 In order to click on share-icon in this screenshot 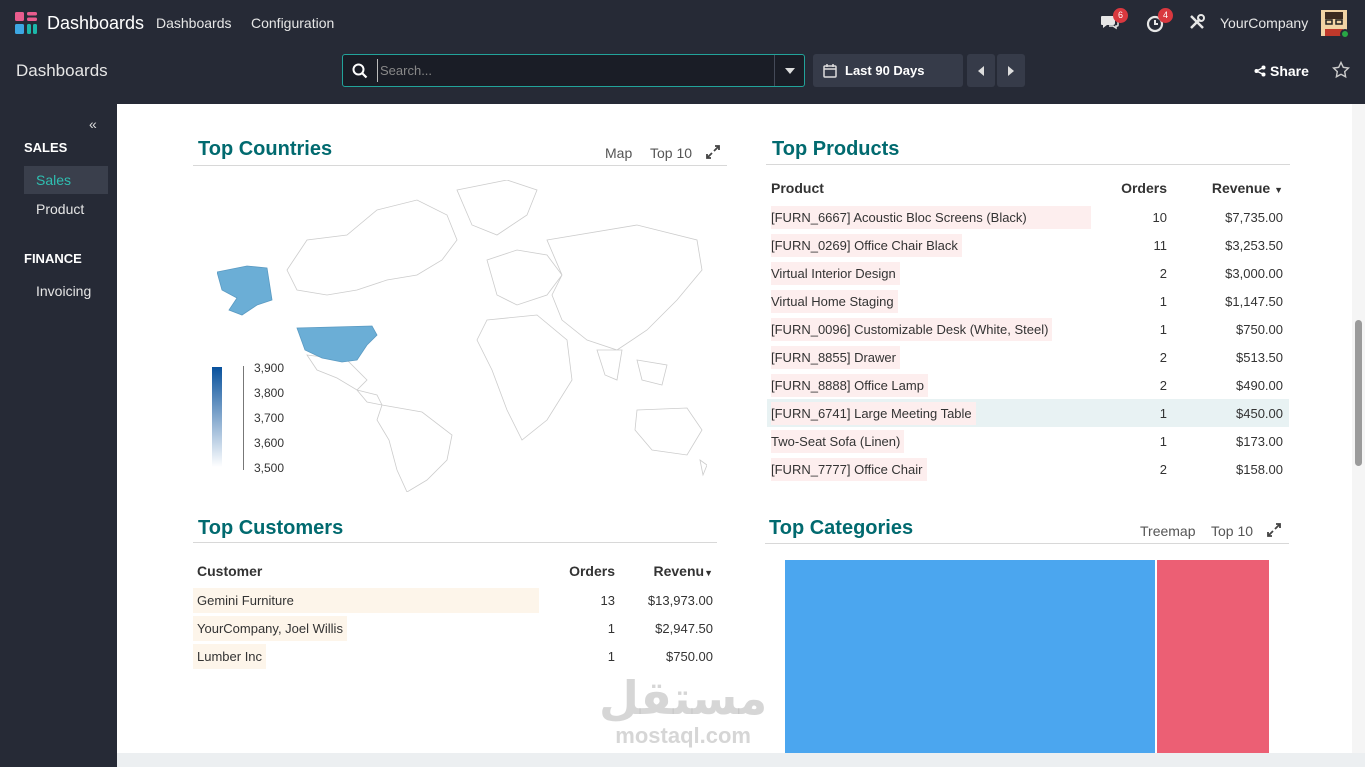, I will do `click(1260, 71)`.